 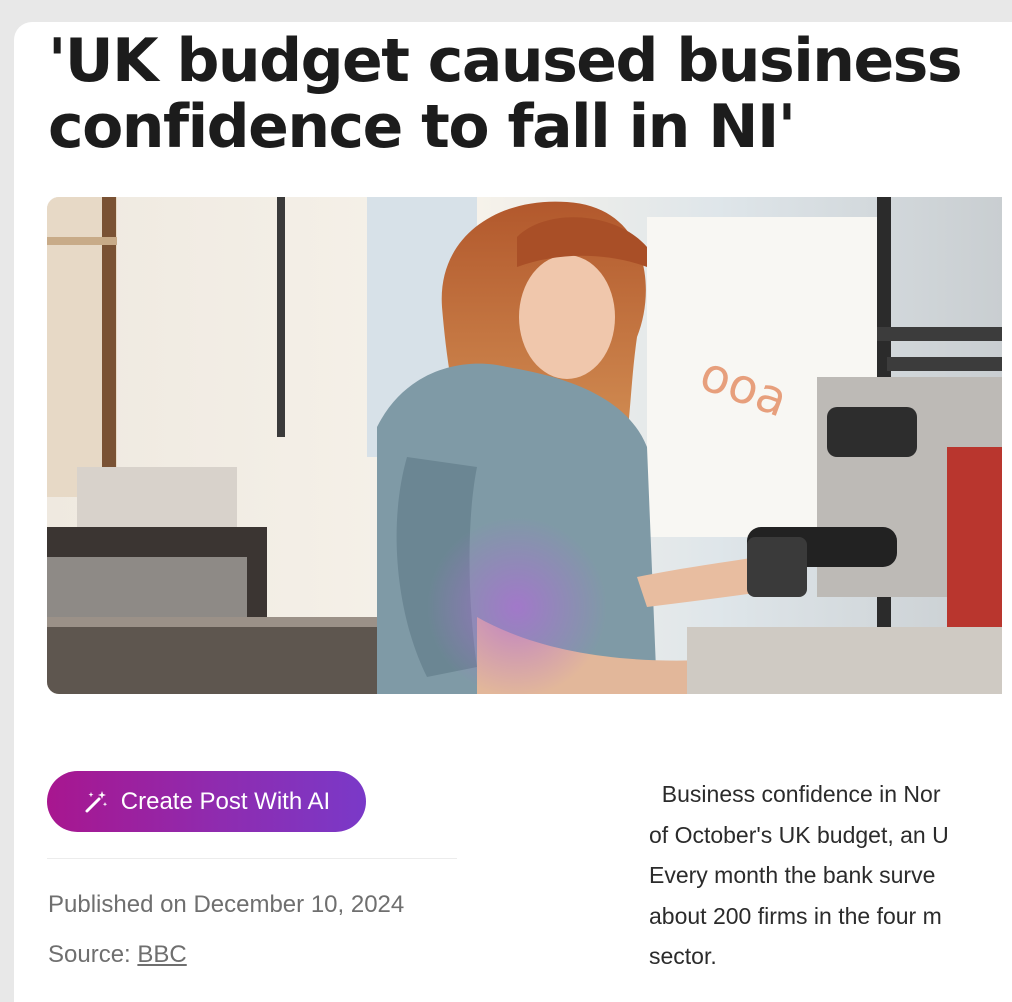 I want to click on create-post-label: Create Post With AI, so click(x=225, y=801).